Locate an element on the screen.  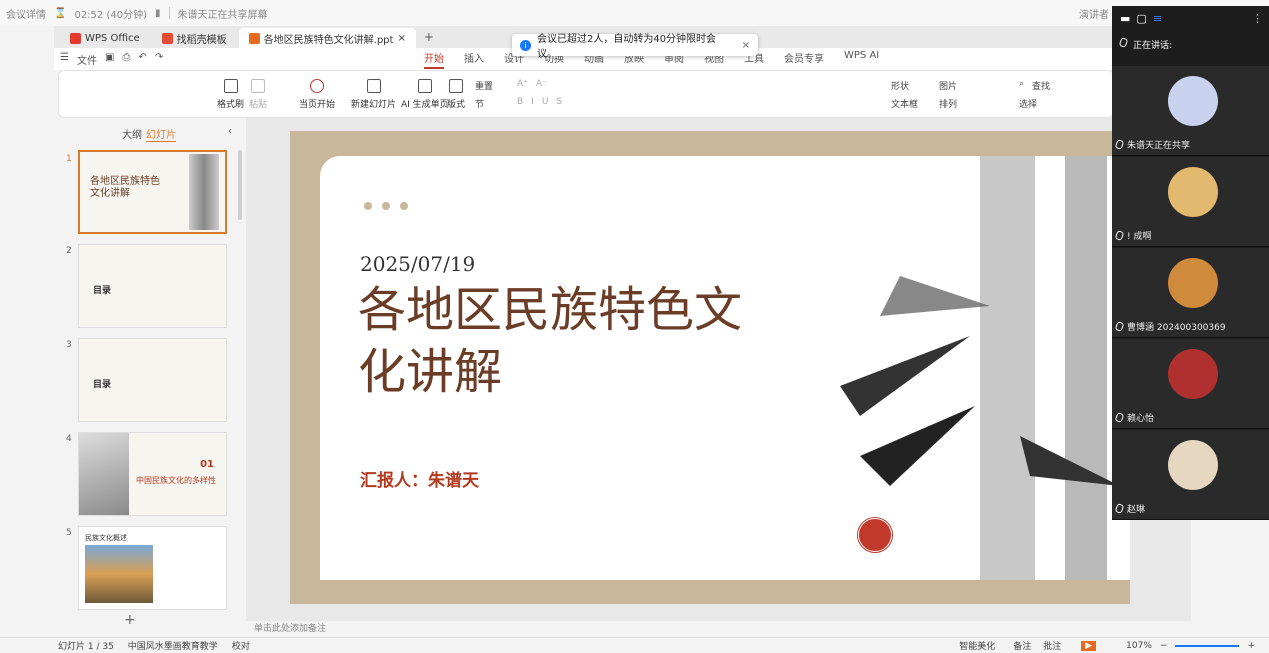
ai-slide-button: AI 生成单页 is located at coordinates (425, 94).